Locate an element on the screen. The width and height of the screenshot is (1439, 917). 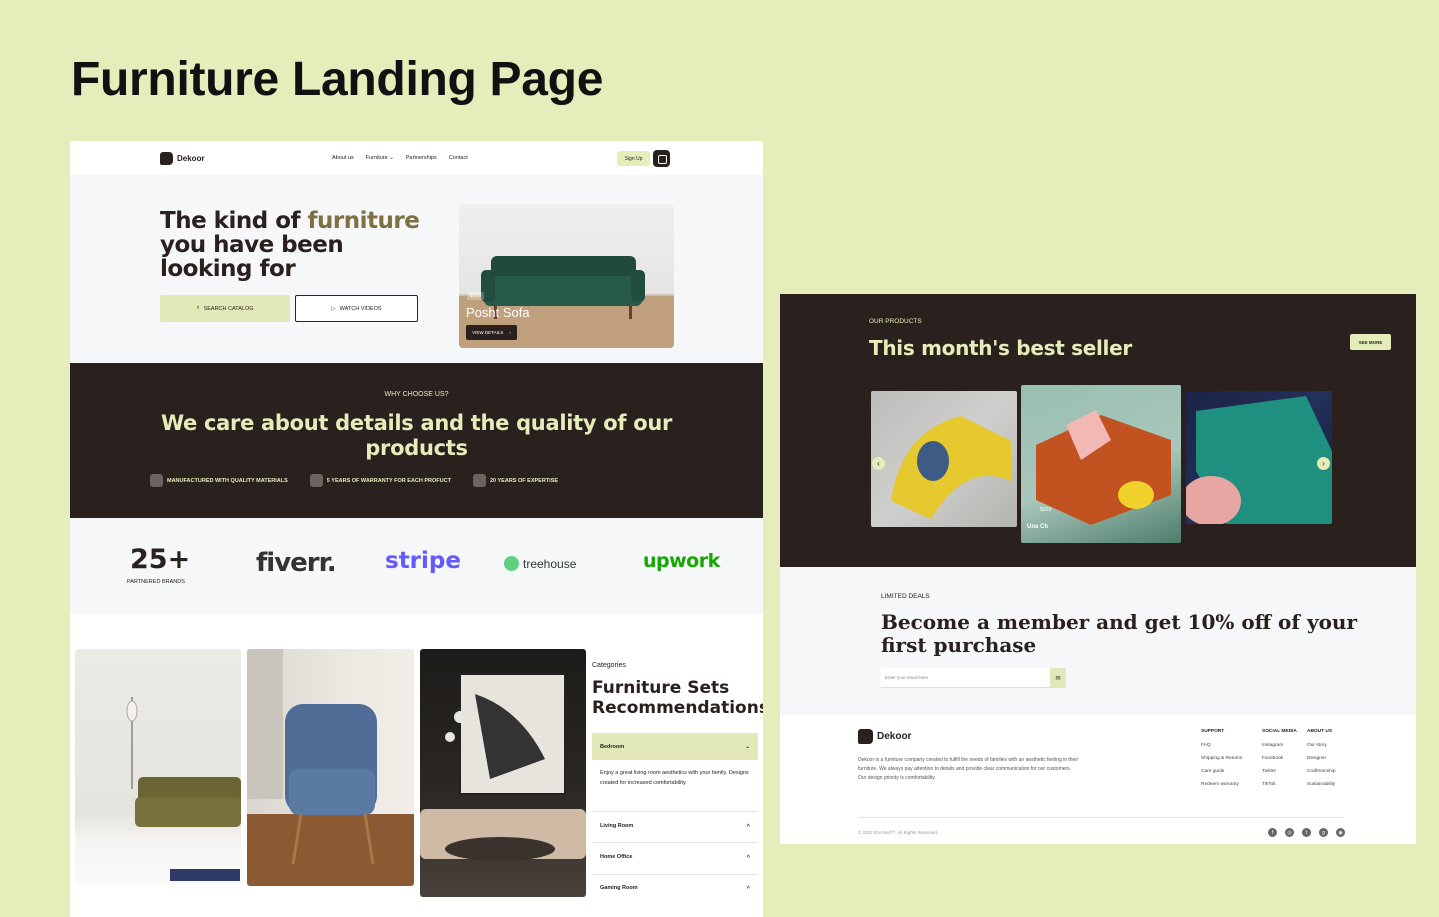
why-eyebrow: WHY CHOOSE US? is located at coordinates (416, 394).